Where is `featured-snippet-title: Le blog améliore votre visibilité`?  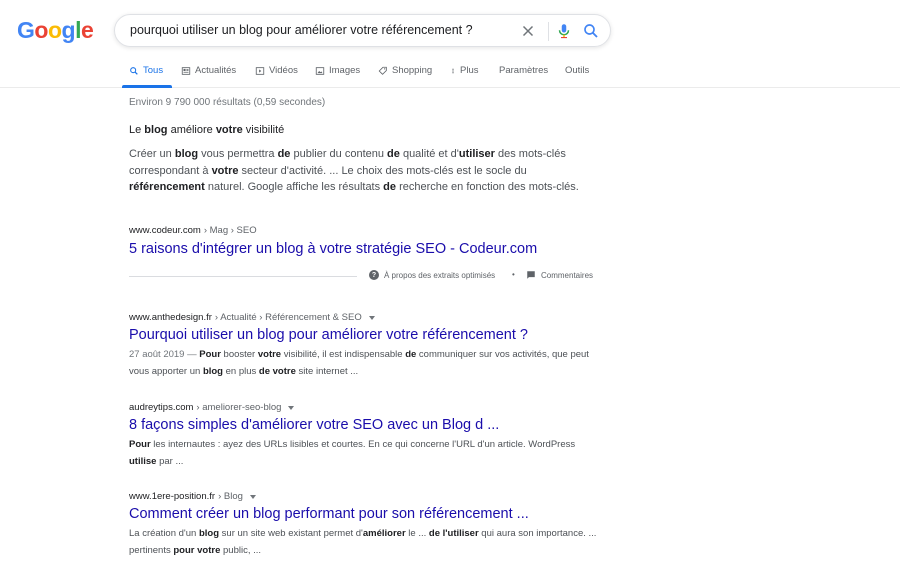
featured-snippet-title: Le blog améliore votre visibilité is located at coordinates (206, 130).